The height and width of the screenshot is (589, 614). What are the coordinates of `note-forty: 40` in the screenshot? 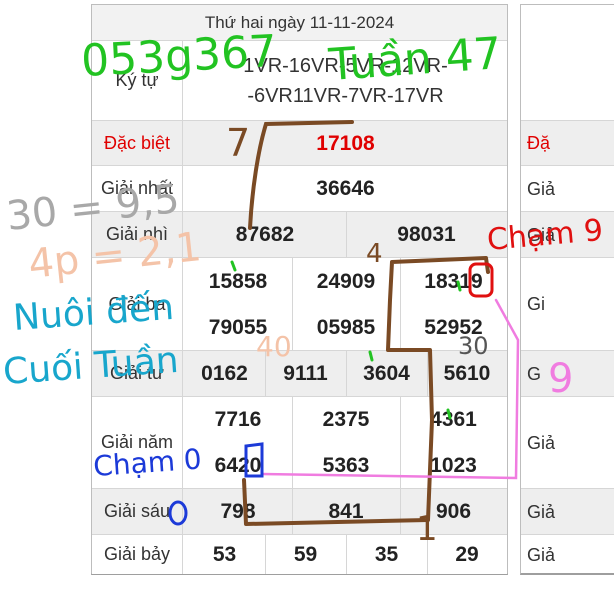 It's located at (274, 346).